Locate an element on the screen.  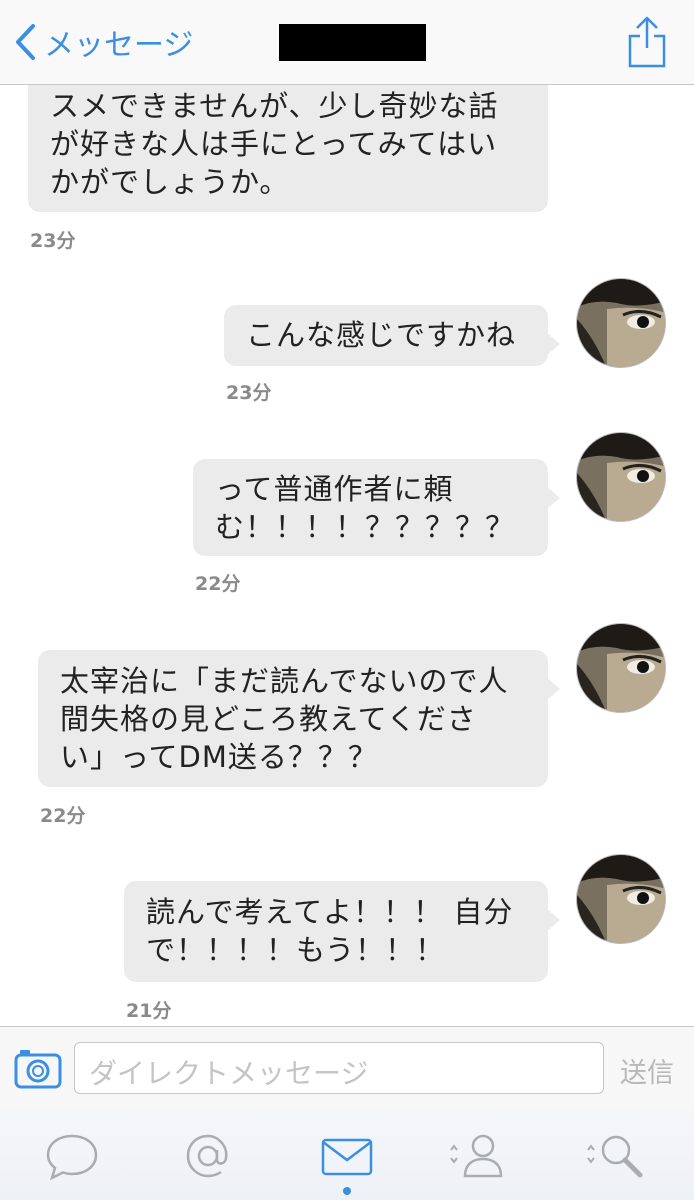
redacted-title is located at coordinates (352, 42).